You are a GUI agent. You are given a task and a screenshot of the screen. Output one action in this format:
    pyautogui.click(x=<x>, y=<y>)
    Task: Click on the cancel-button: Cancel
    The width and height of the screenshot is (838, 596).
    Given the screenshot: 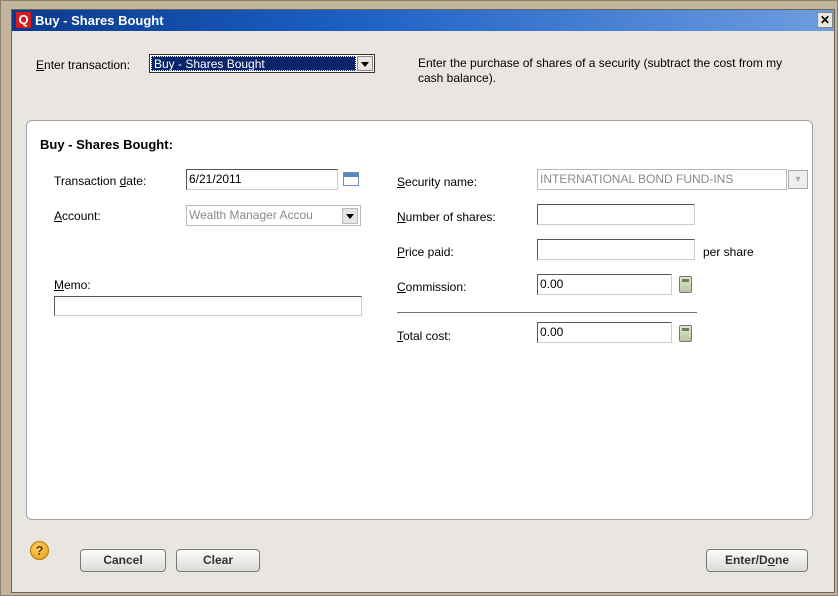 What is the action you would take?
    pyautogui.click(x=123, y=560)
    